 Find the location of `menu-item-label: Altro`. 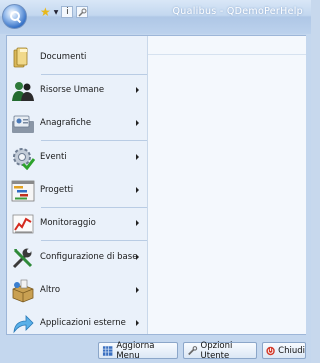

menu-item-label: Altro is located at coordinates (50, 290).